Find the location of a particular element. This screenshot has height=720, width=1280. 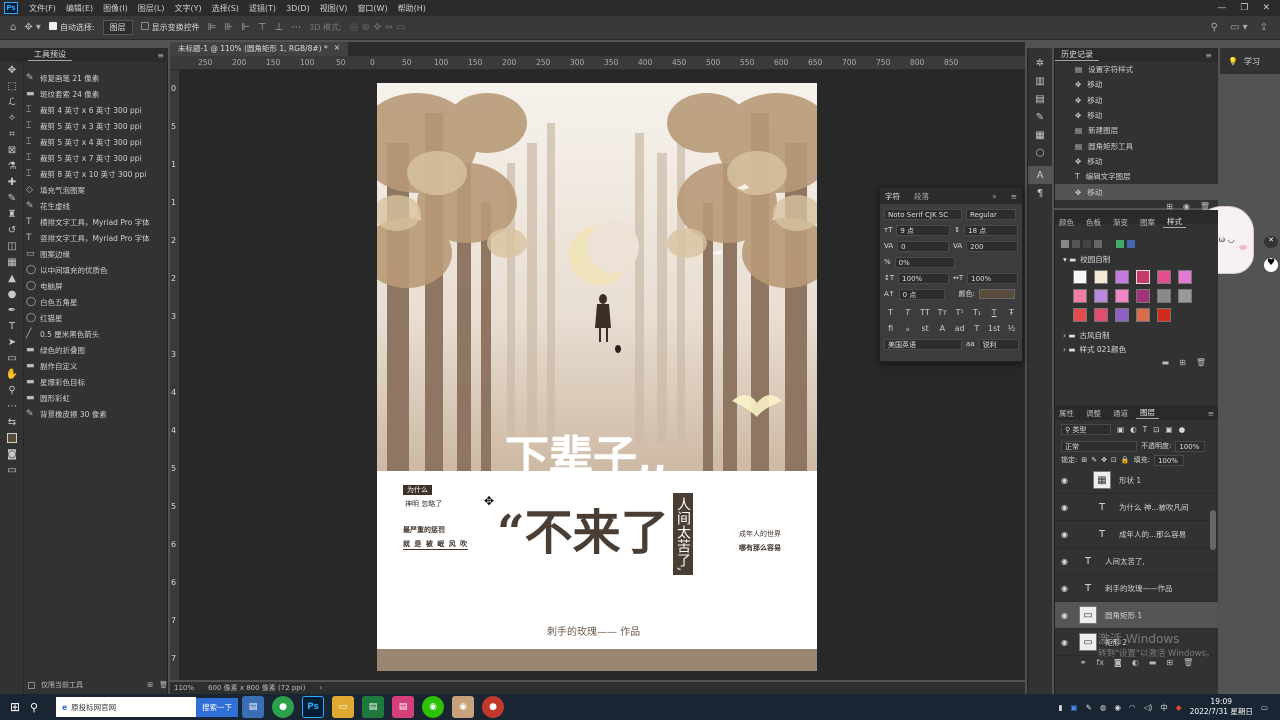

new-adjustment-icon: ◐ is located at coordinates (1135, 662).